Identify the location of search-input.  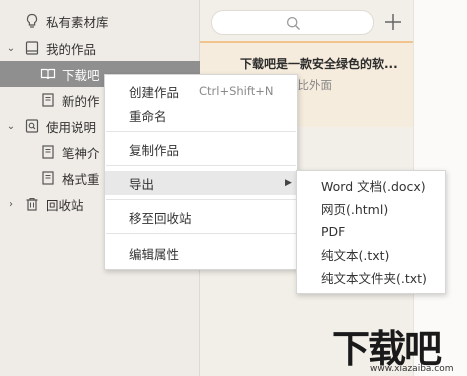
(292, 22).